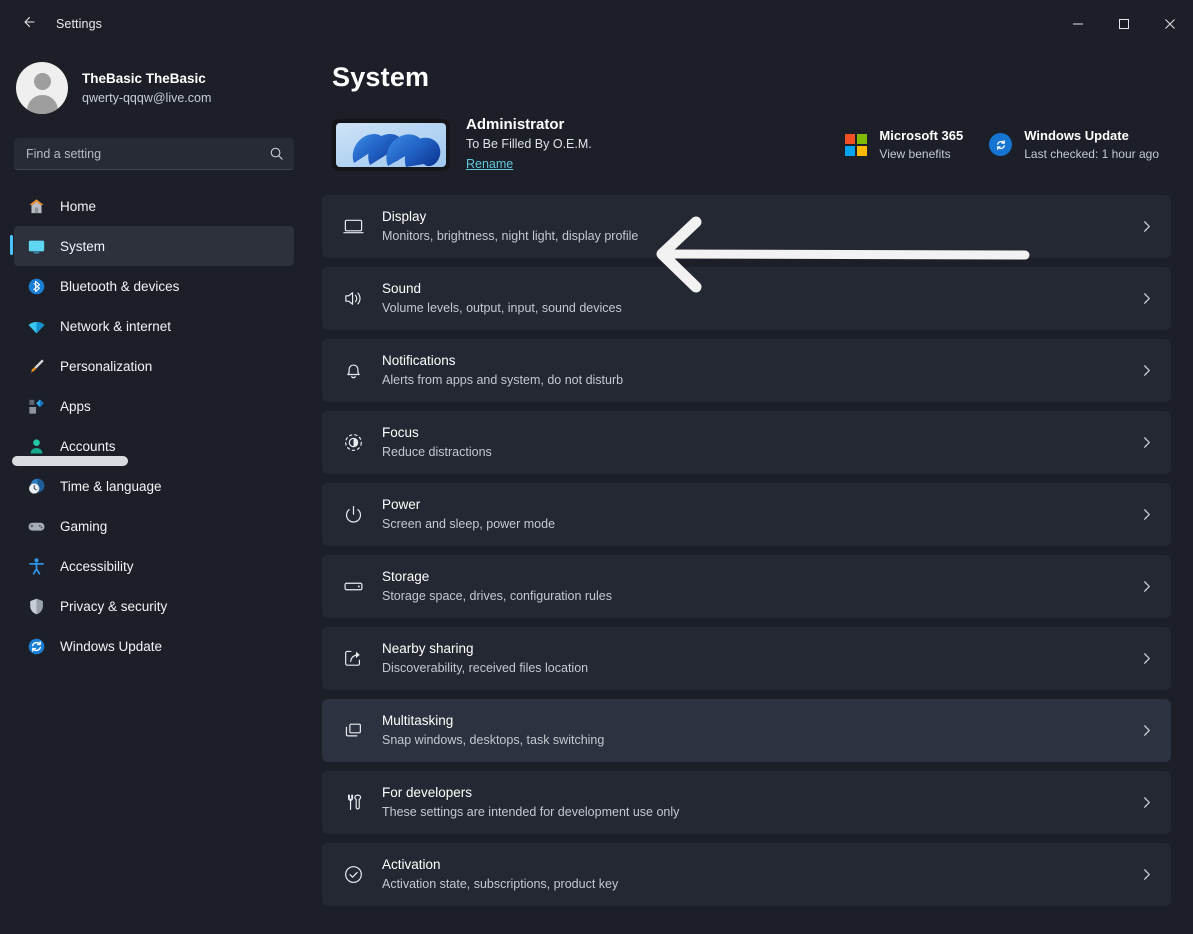  I want to click on search-box, so click(154, 154).